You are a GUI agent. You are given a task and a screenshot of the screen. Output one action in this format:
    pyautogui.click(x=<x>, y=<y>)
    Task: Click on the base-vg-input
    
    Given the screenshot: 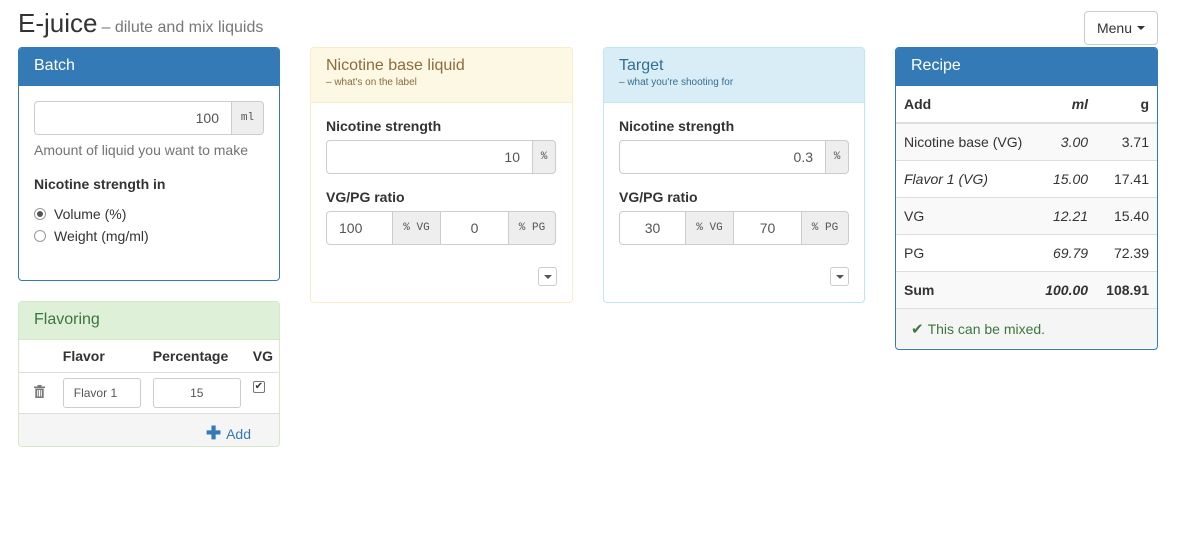 What is the action you would take?
    pyautogui.click(x=359, y=228)
    